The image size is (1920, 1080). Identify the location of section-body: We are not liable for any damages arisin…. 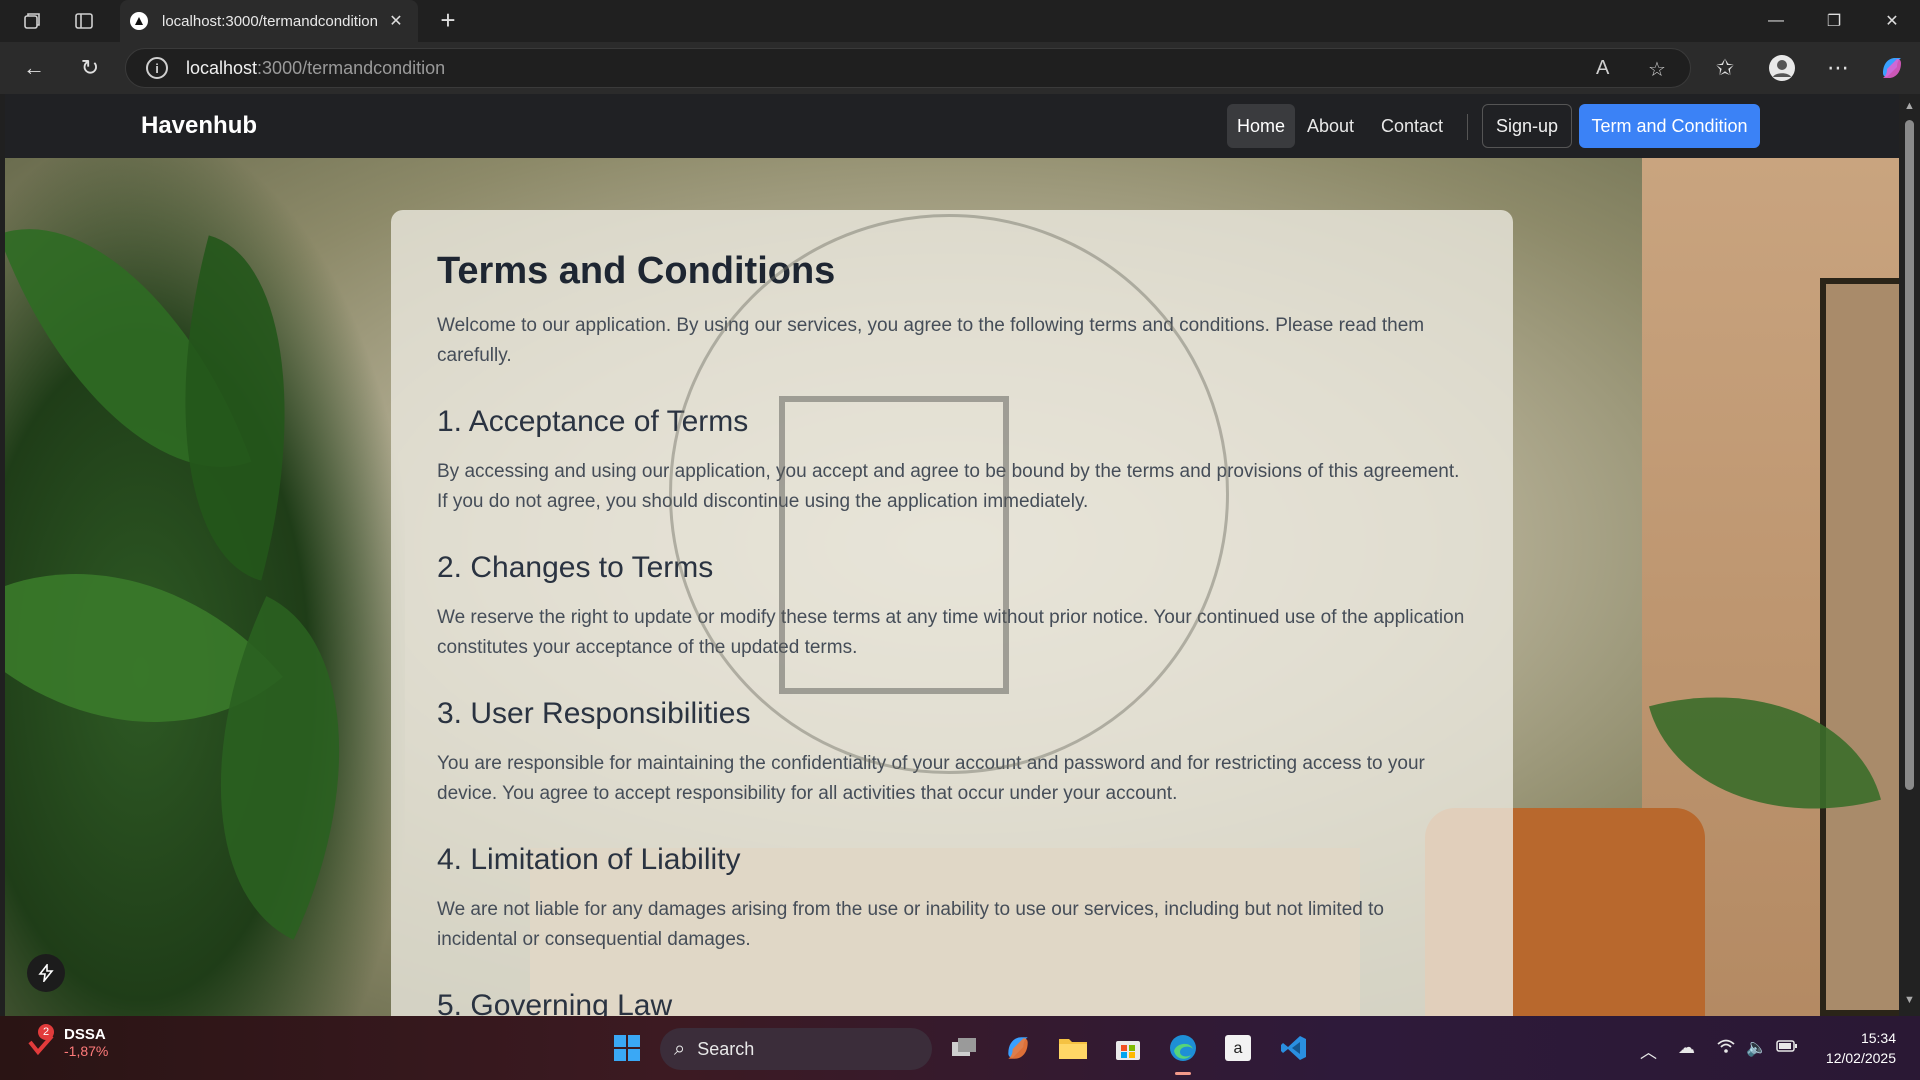
(910, 924).